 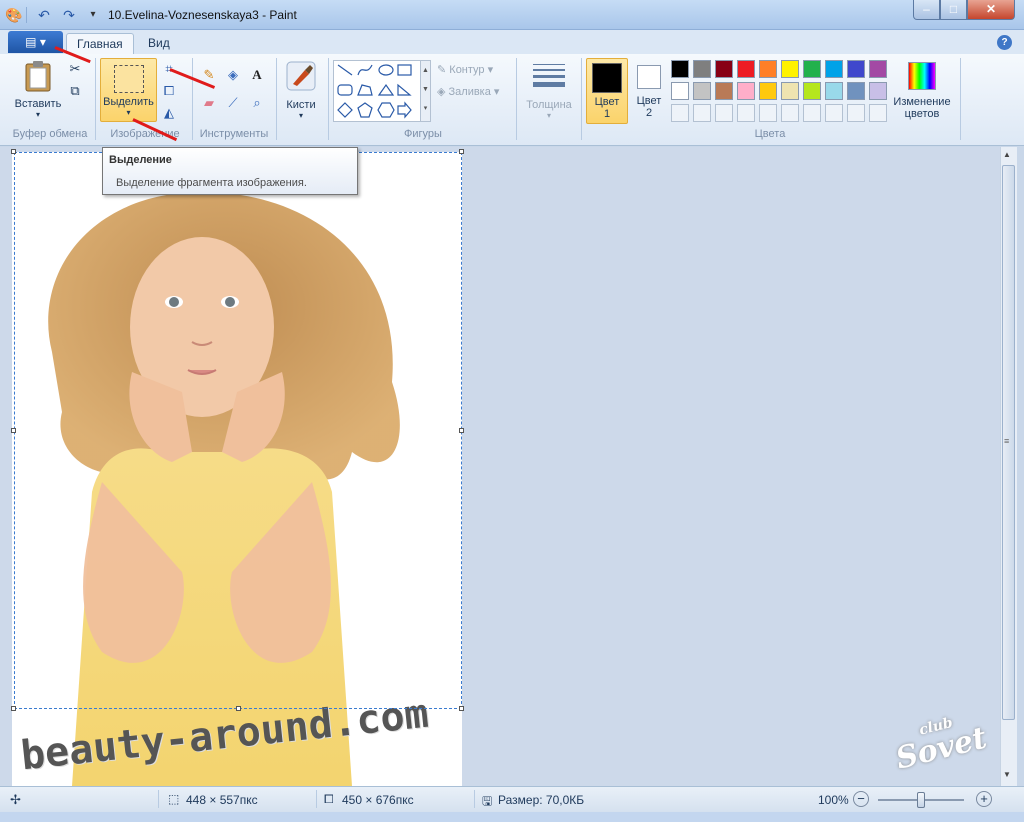 What do you see at coordinates (649, 77) in the screenshot?
I see `color2-swatch` at bounding box center [649, 77].